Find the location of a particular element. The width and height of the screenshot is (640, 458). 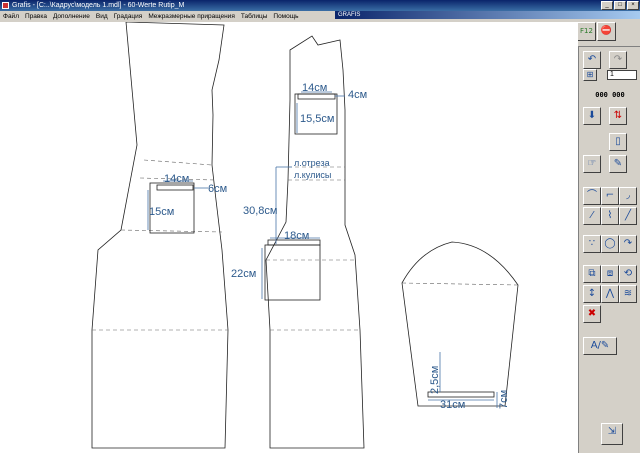

pencil-icon: ✎ is located at coordinates (618, 164).